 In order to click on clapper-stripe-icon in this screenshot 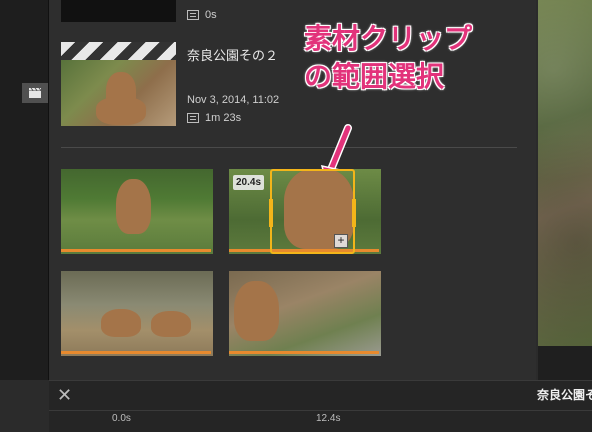, I will do `click(118, 51)`.